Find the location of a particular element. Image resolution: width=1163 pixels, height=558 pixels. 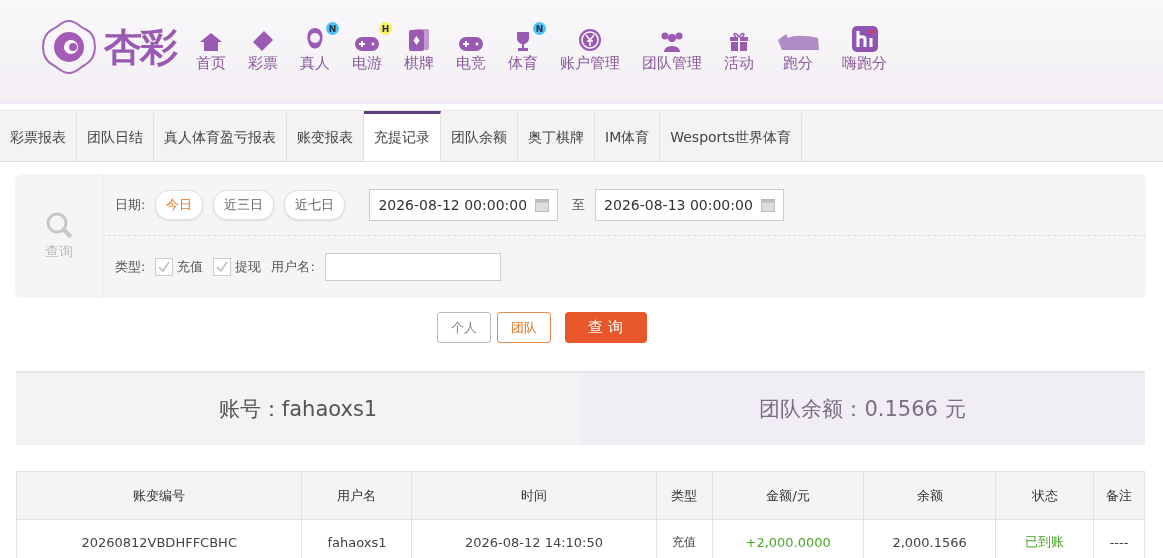

column-header: 用户名 is located at coordinates (356, 495).